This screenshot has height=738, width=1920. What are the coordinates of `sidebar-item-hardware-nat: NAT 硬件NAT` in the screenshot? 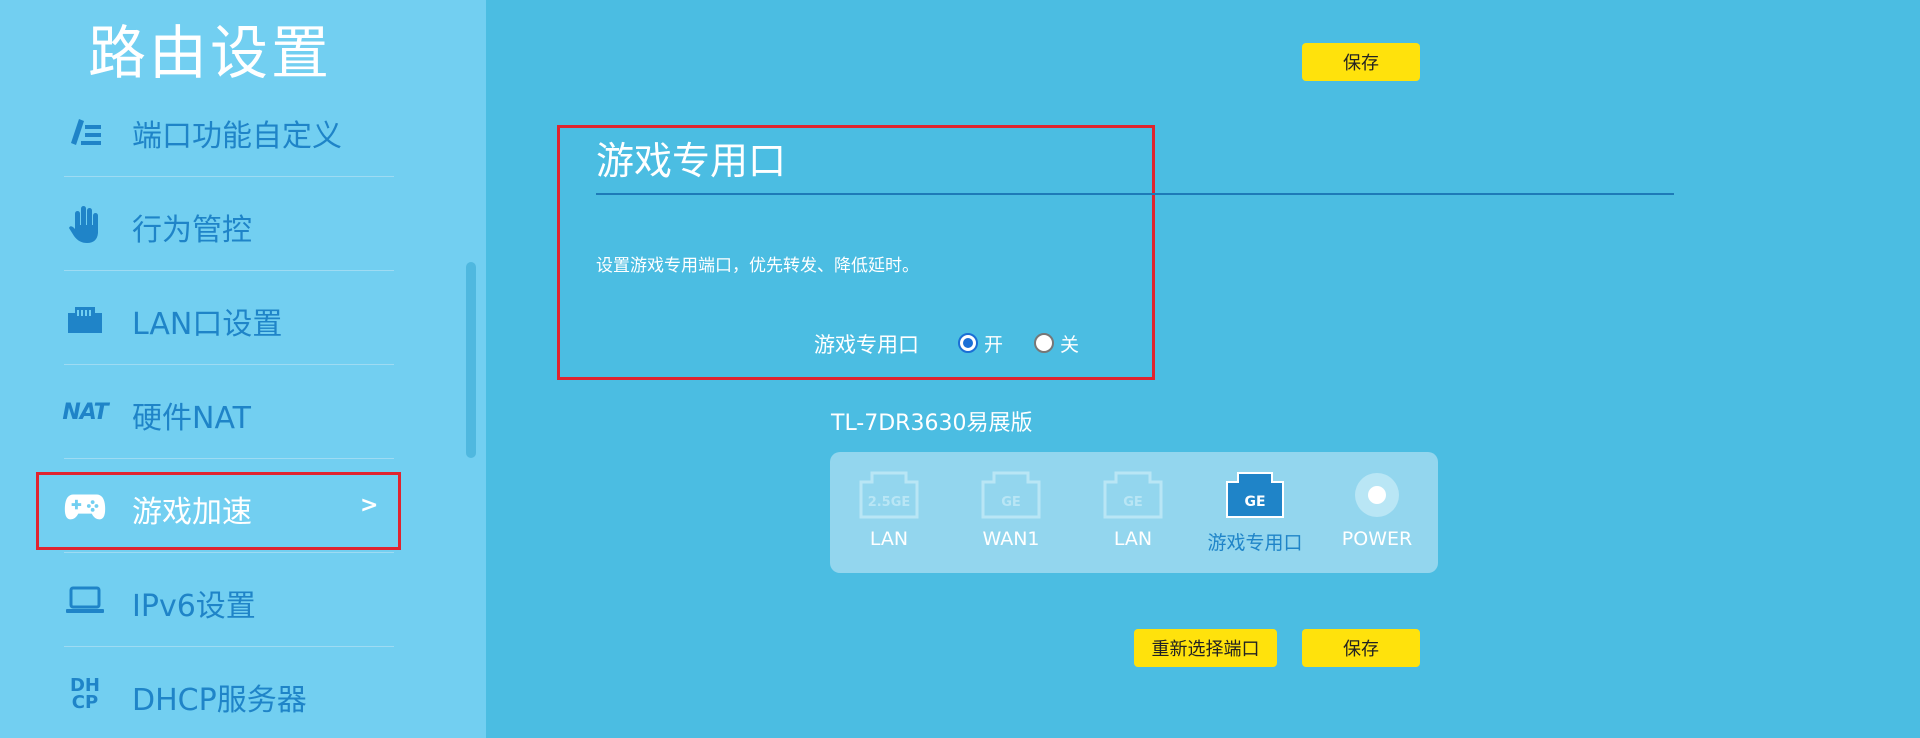 It's located at (228, 412).